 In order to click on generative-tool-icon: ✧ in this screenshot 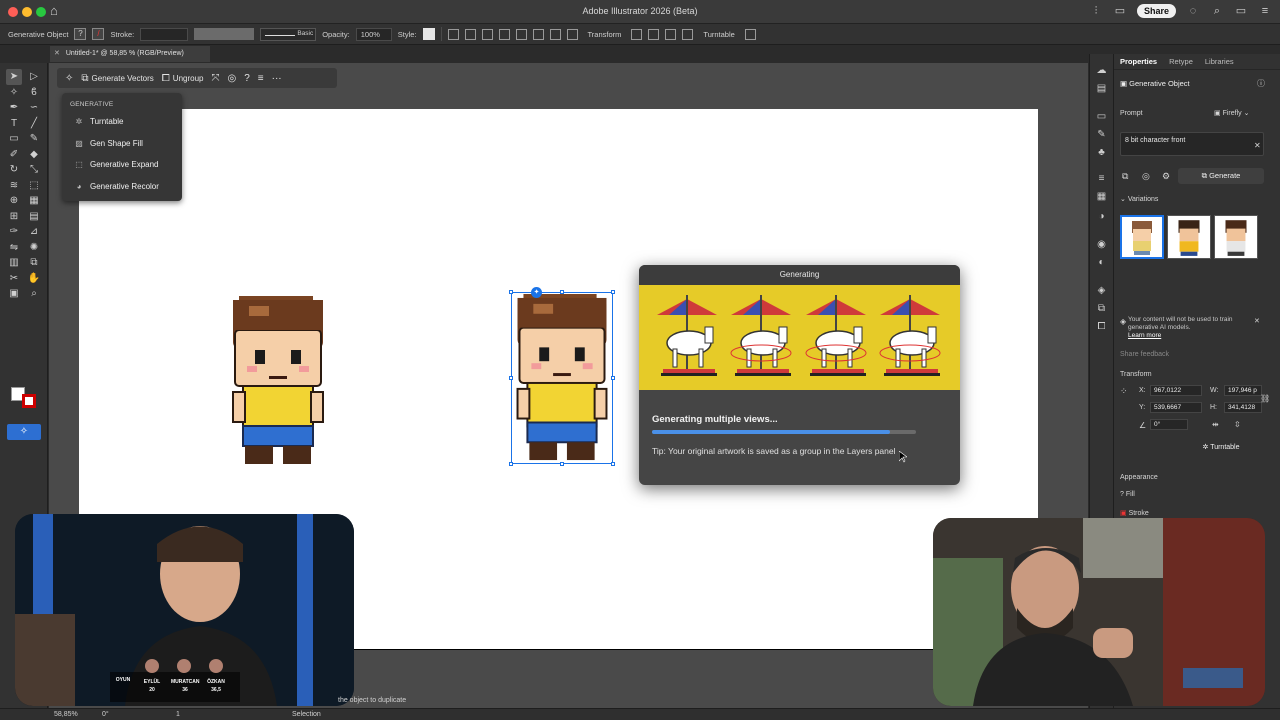, I will do `click(24, 432)`.